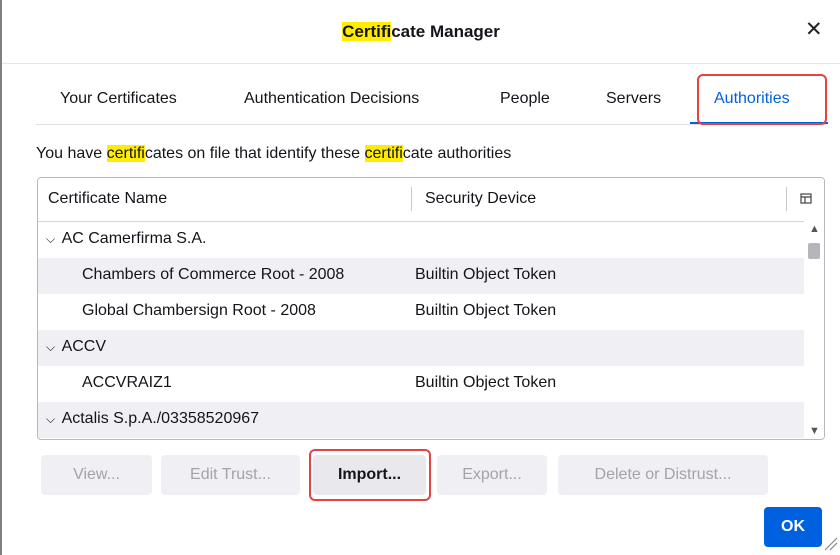 This screenshot has height=555, width=840. I want to click on group-name: AC Camerfirma S.A., so click(134, 238).